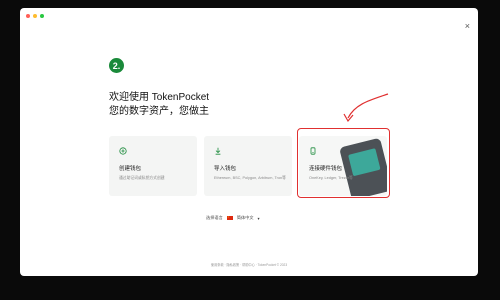  Describe the element at coordinates (250, 178) in the screenshot. I see `card-subtitle: Ethereum, BSC, Polygon, Arbitrum, Tron等` at that location.